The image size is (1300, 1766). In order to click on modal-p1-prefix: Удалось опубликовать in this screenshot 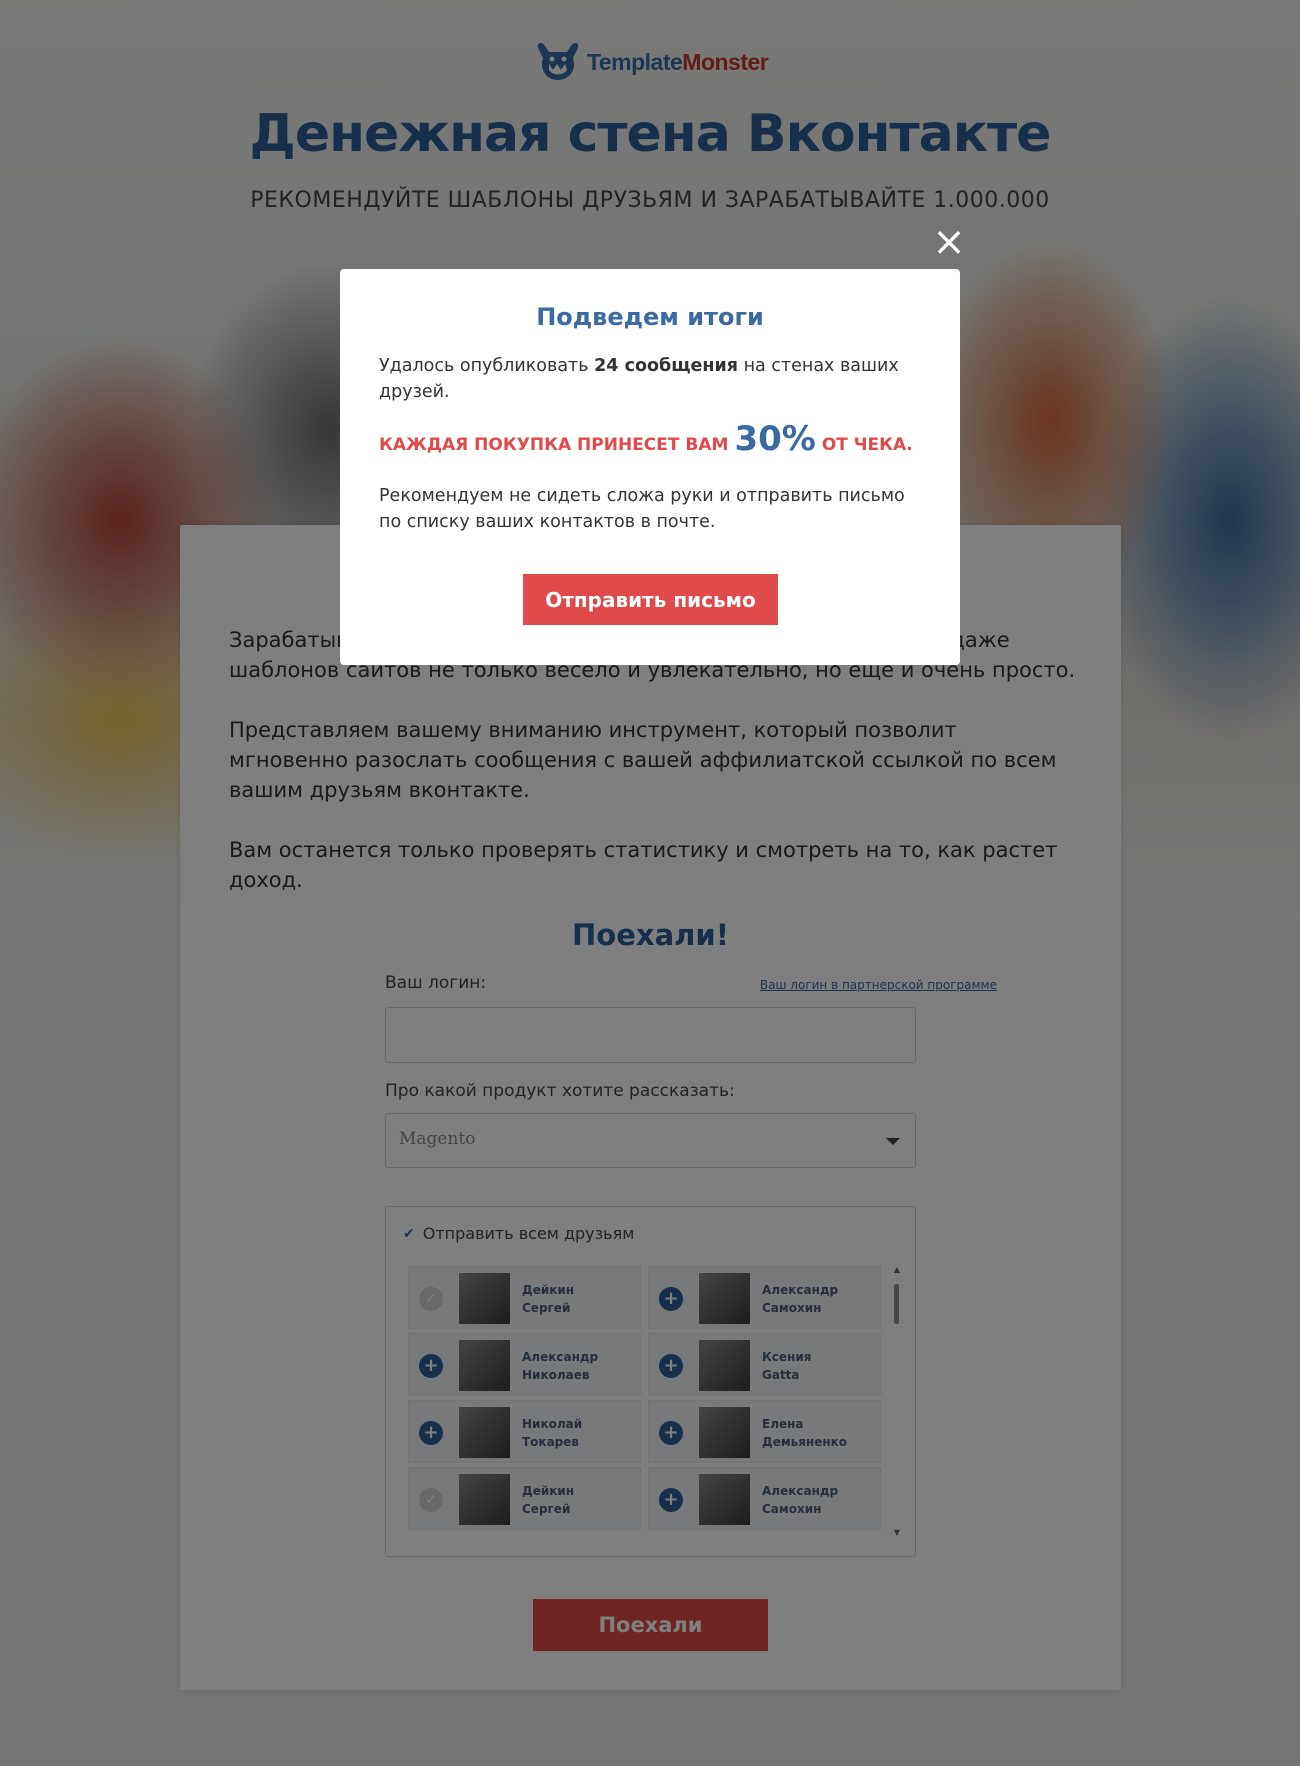, I will do `click(487, 366)`.